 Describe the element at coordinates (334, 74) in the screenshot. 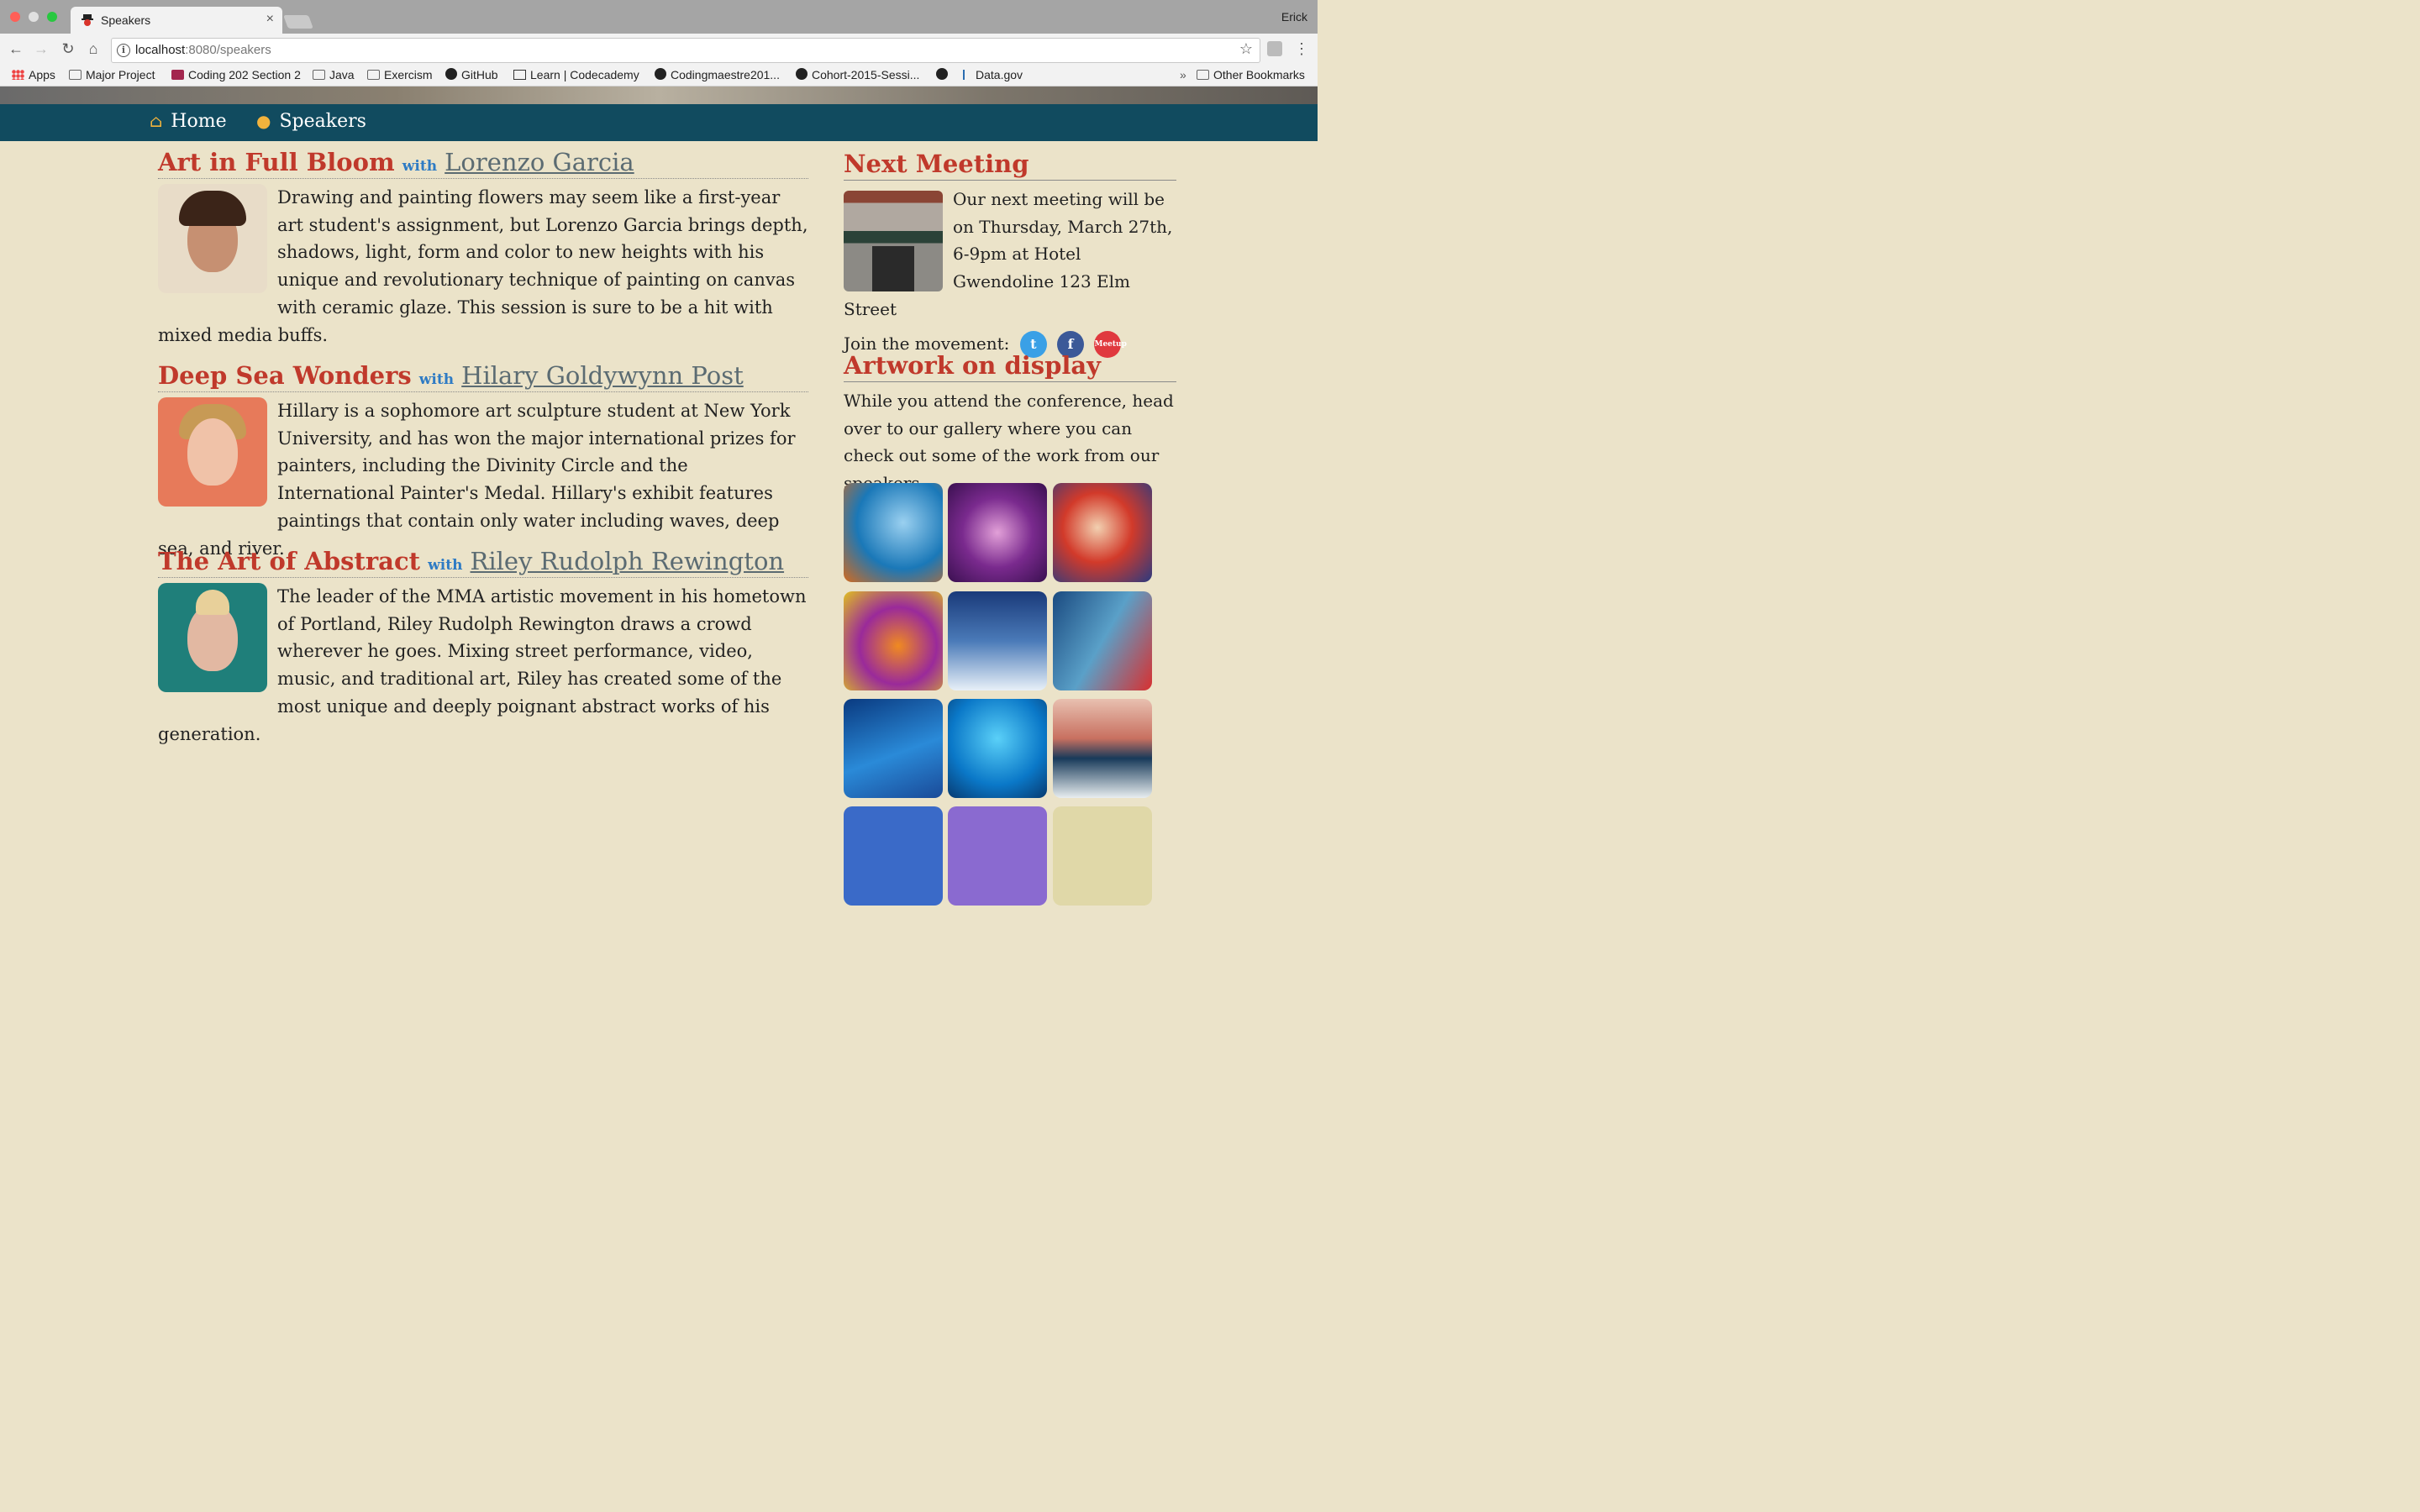

I see `bookmark-folder: Java` at that location.